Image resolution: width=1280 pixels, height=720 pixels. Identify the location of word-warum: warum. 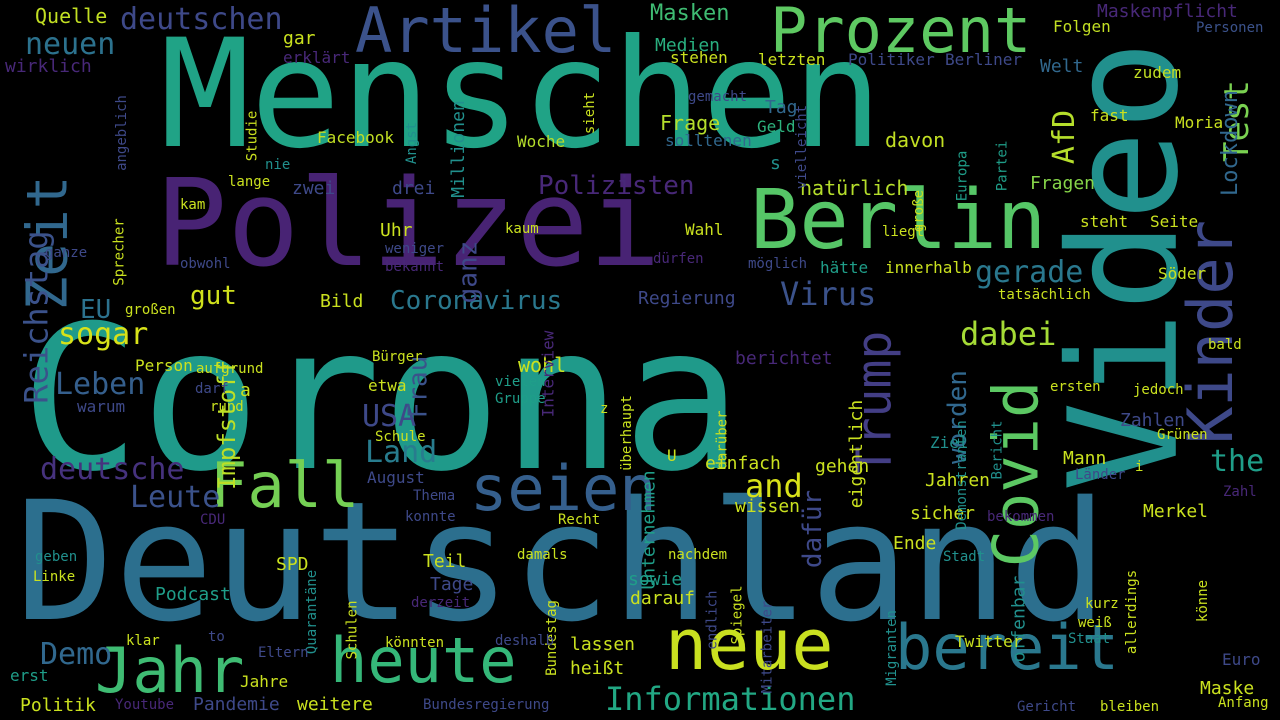
(101, 406).